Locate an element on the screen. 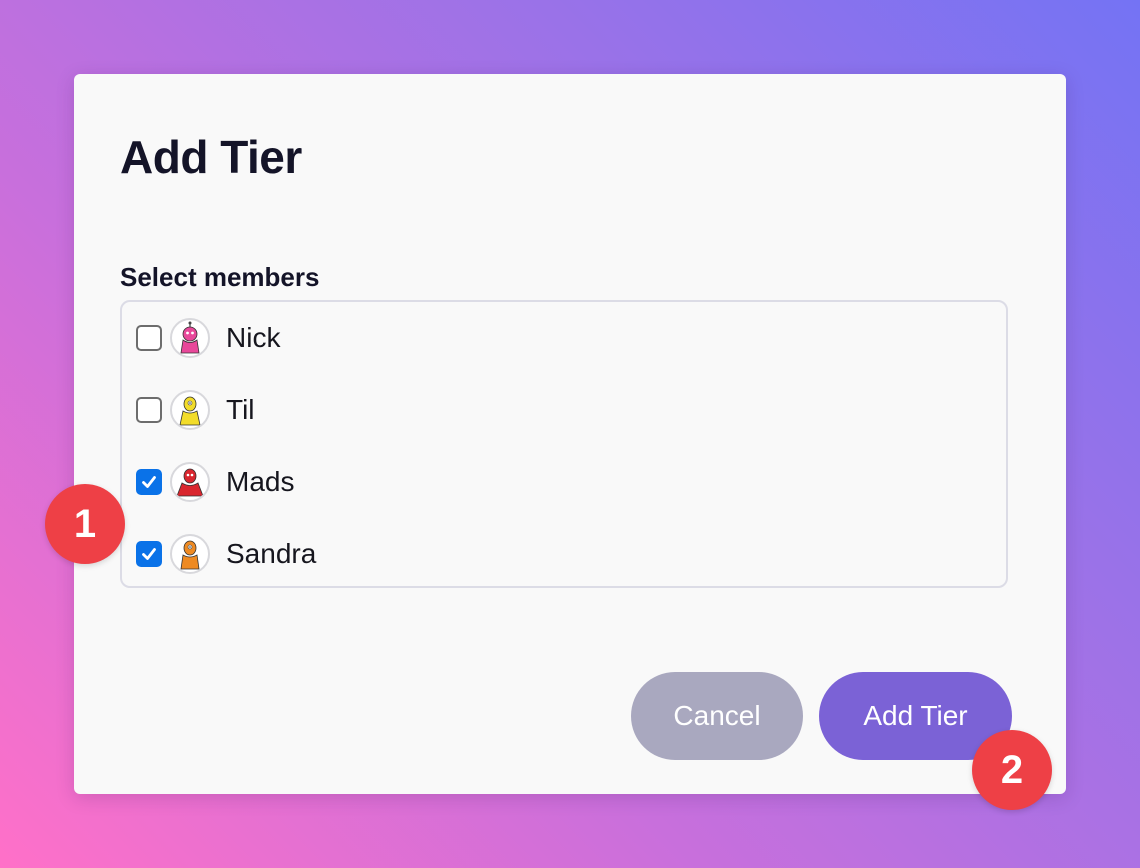 This screenshot has height=868, width=1140. checkbox-sandra is located at coordinates (149, 554).